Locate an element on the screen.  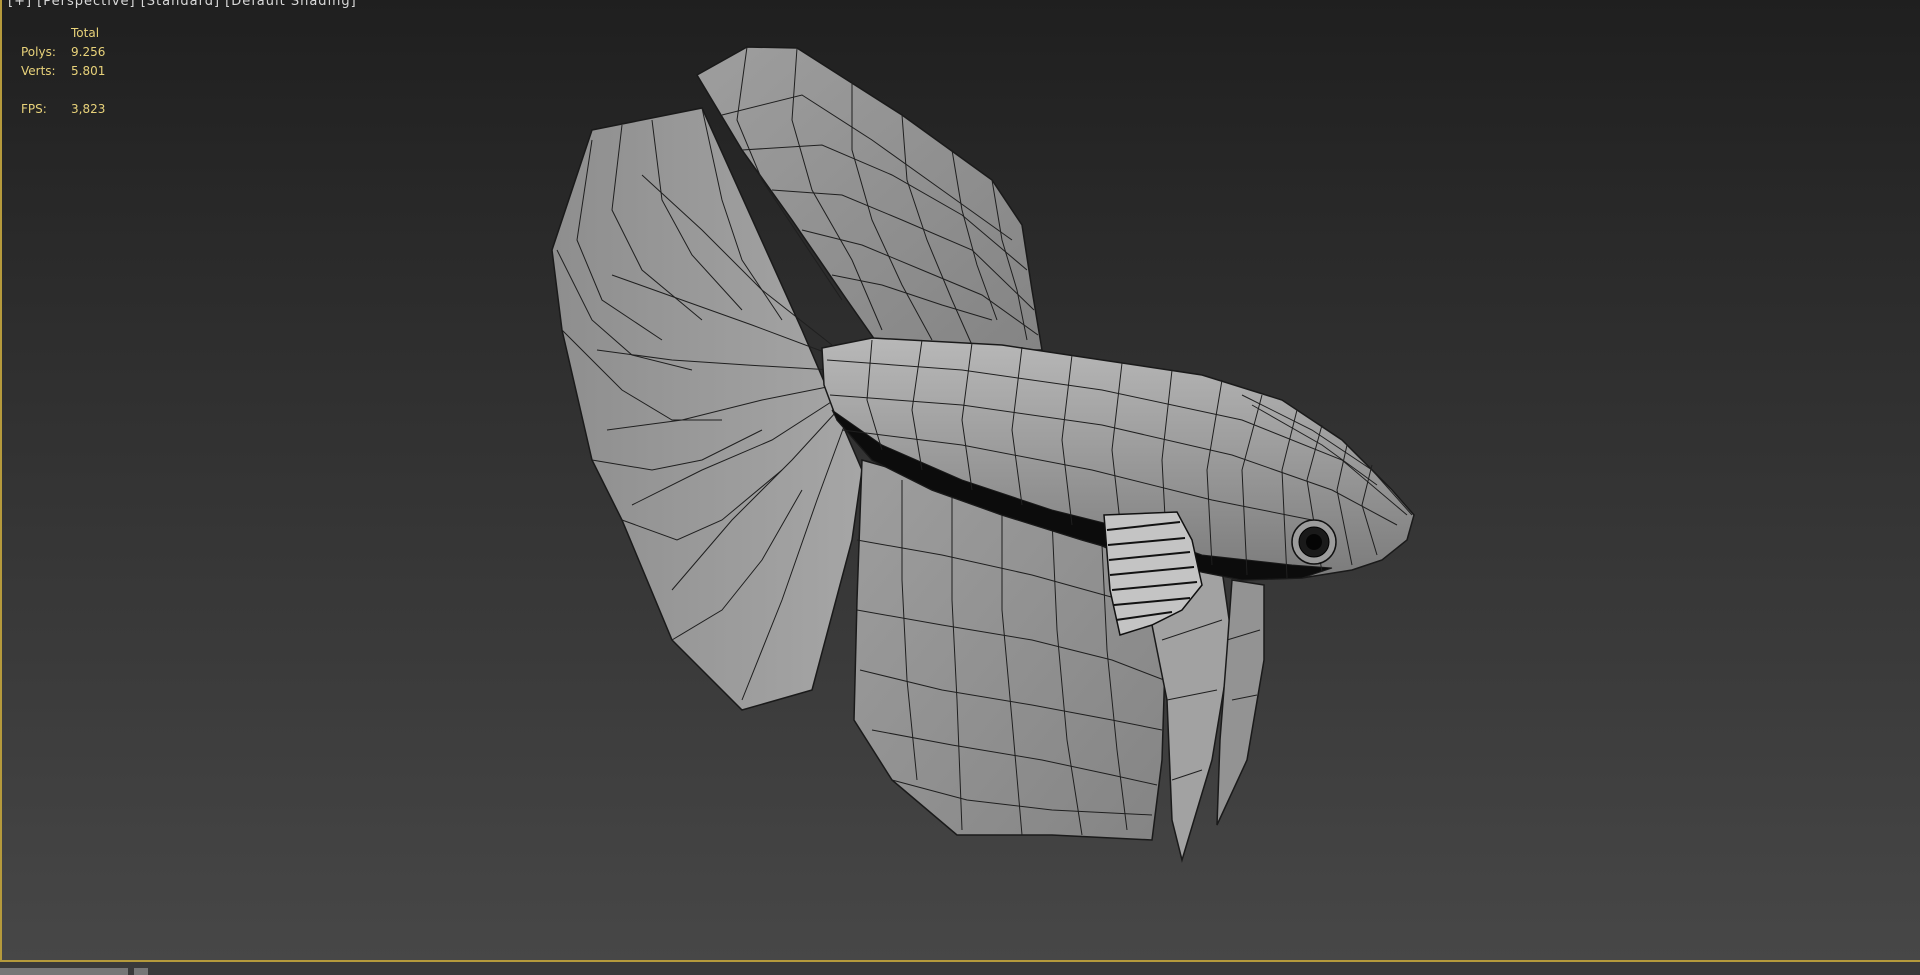
bottom-tab is located at coordinates (64, 971).